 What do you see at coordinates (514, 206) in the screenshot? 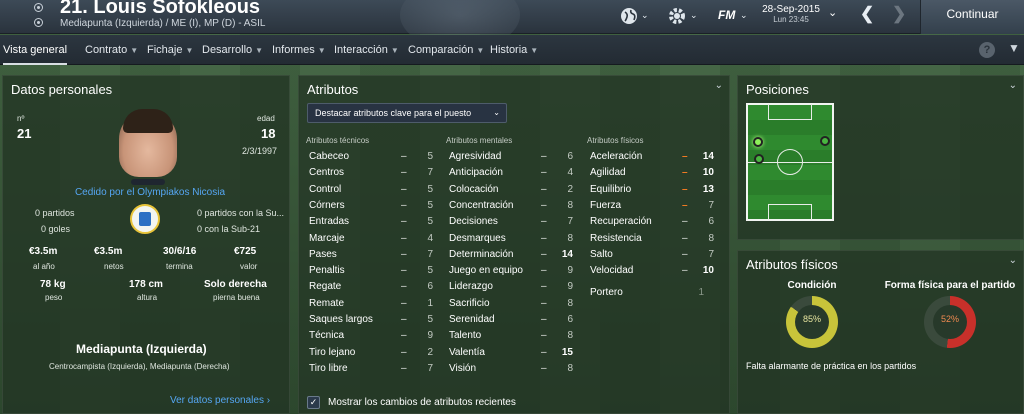
I see `attribute-row: Concentración – 8` at bounding box center [514, 206].